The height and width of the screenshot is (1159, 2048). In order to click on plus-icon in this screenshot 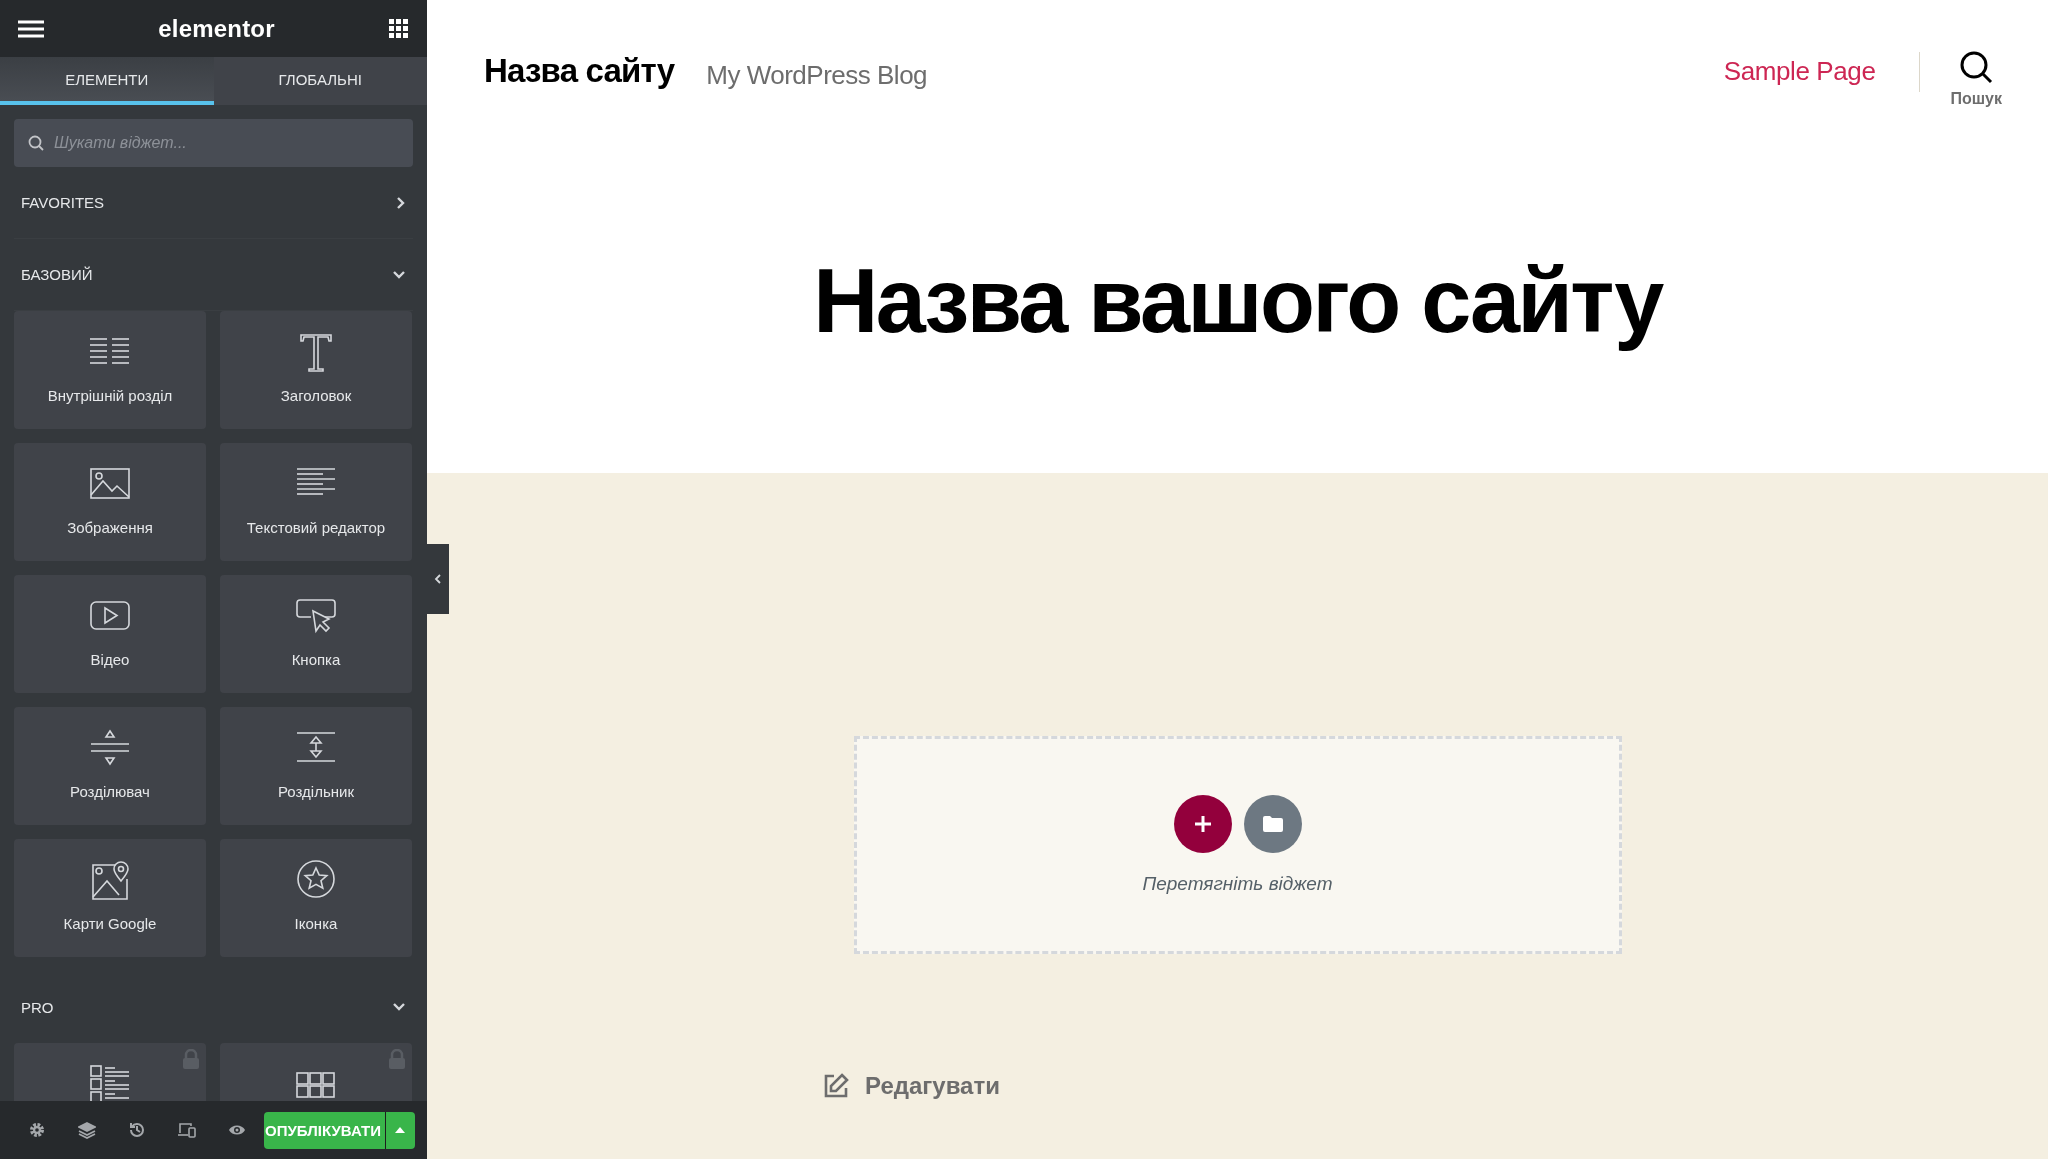, I will do `click(1202, 824)`.